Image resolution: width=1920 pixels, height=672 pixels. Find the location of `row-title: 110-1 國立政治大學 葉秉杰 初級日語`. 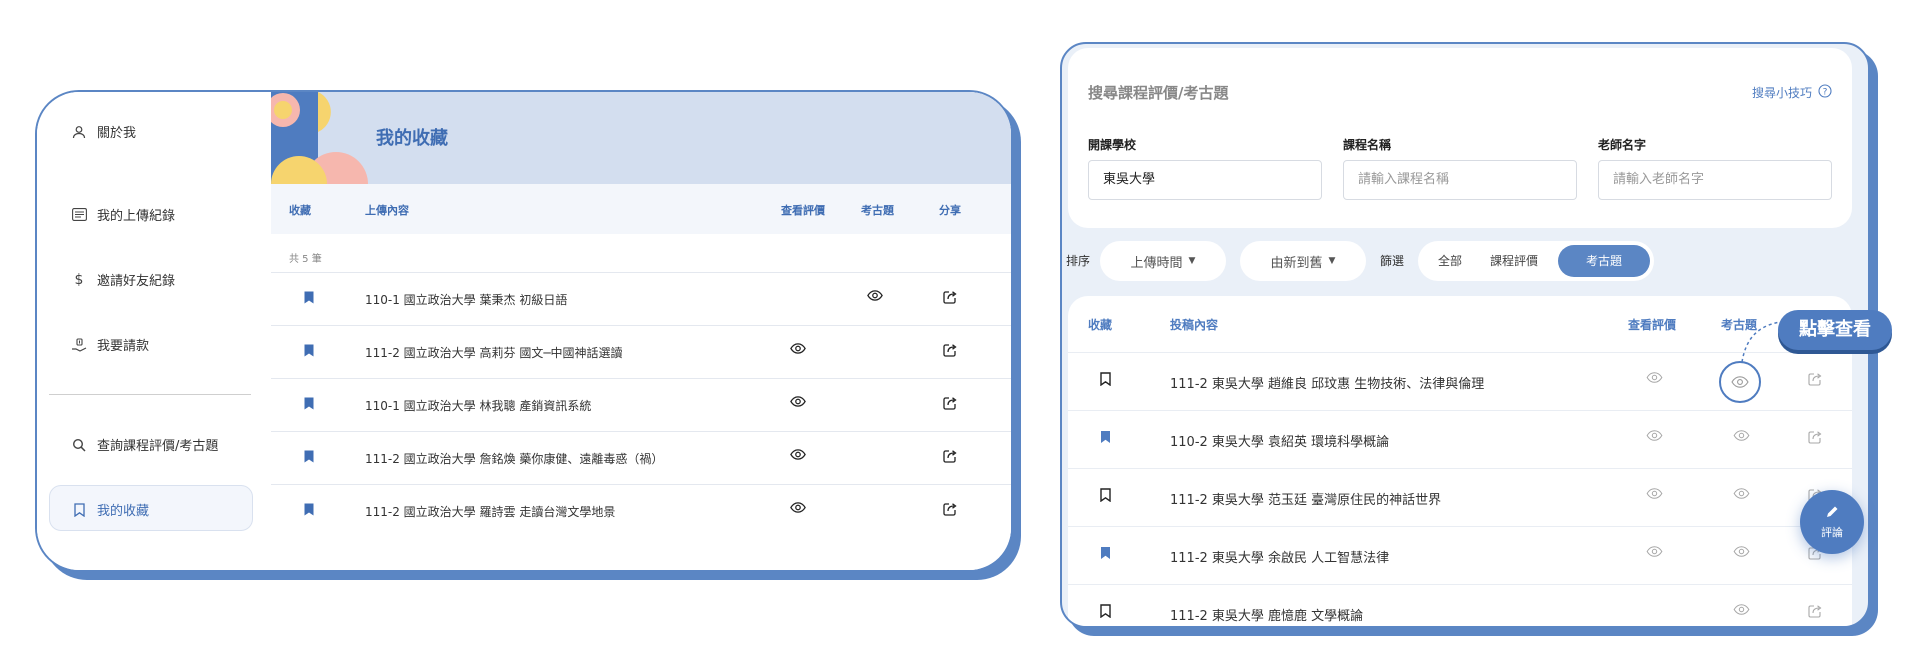

row-title: 110-1 國立政治大學 葉秉杰 初級日語 is located at coordinates (466, 300).